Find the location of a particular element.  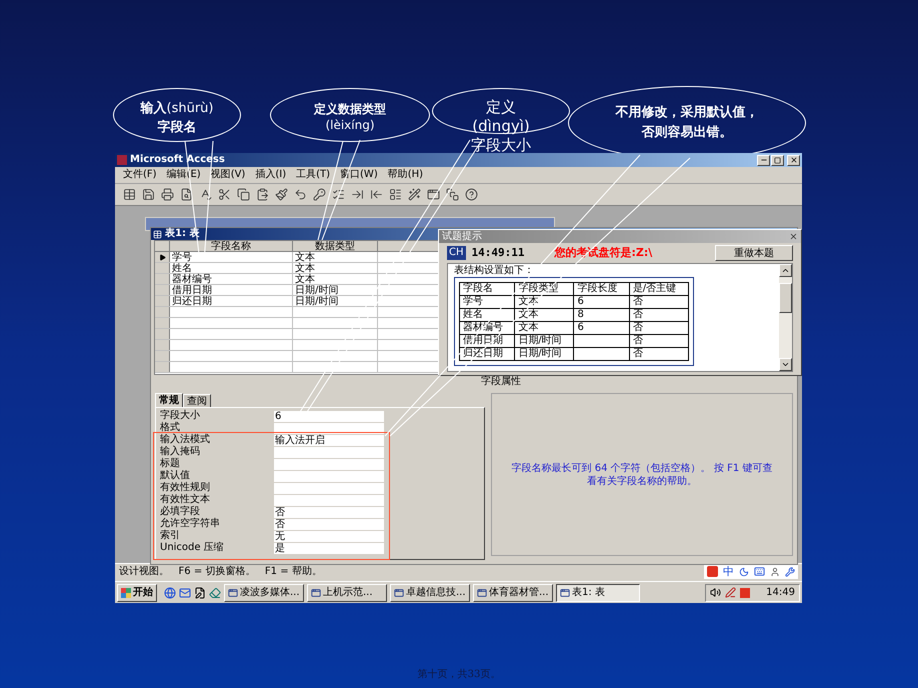

properties-icon is located at coordinates (395, 194).